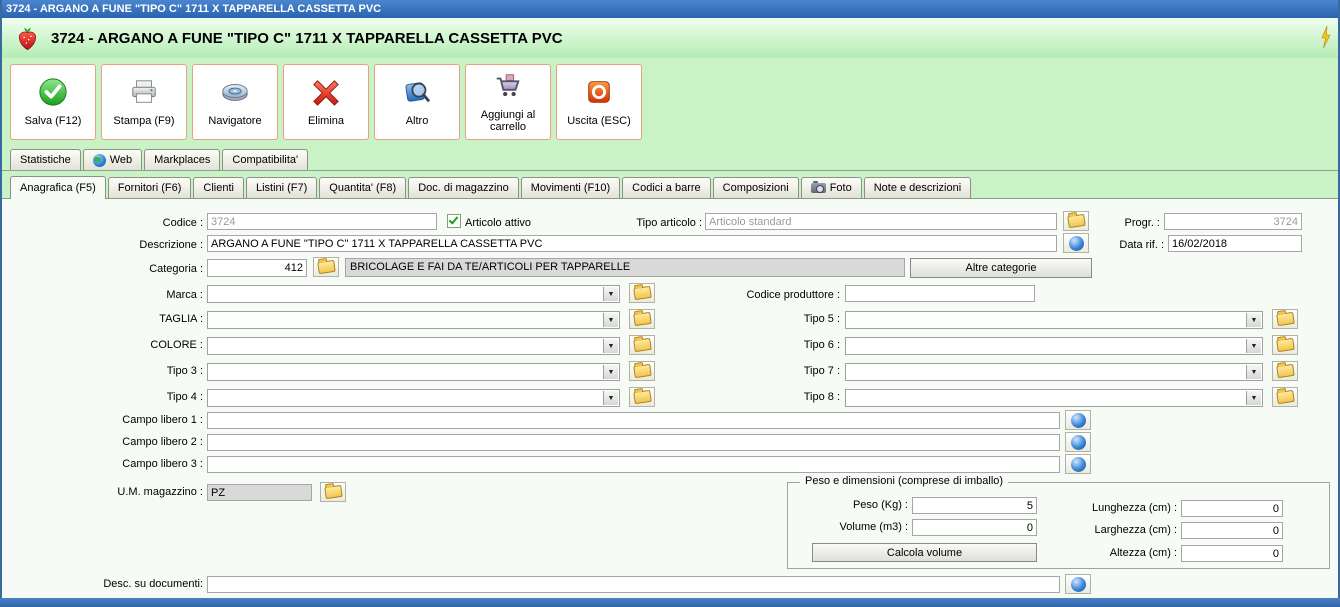  I want to click on tipo3-folder-button, so click(642, 371).